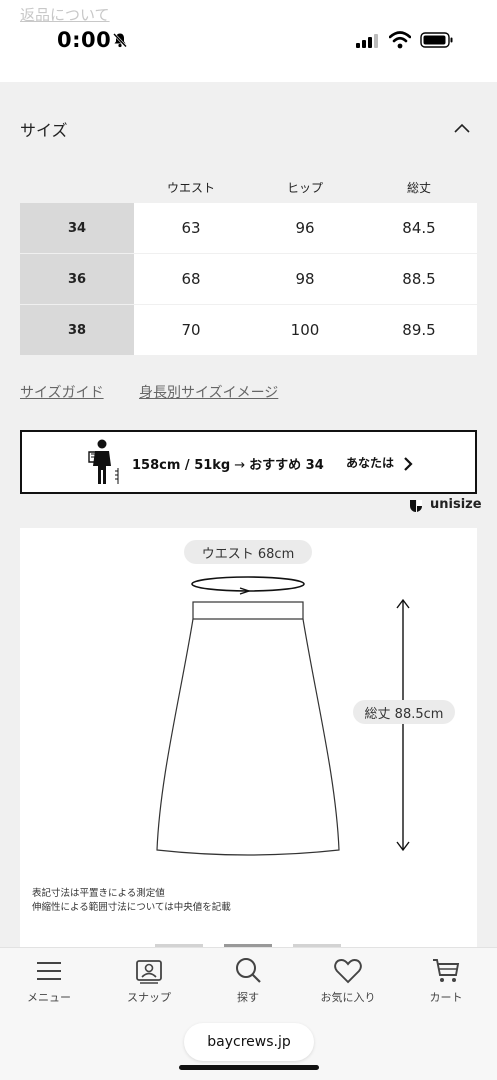 This screenshot has height=1080, width=497. What do you see at coordinates (419, 279) in the screenshot?
I see `length-cell: 88.5` at bounding box center [419, 279].